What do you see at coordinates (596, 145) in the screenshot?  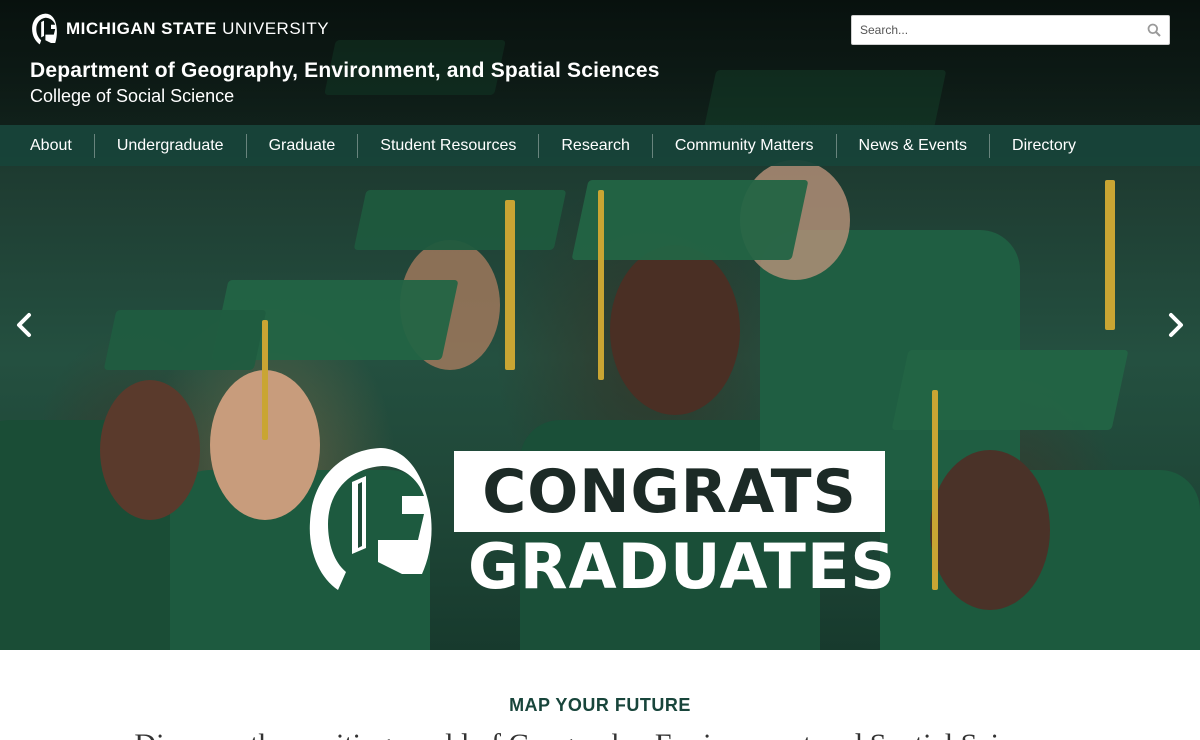 I see `nav-item-research: Research` at bounding box center [596, 145].